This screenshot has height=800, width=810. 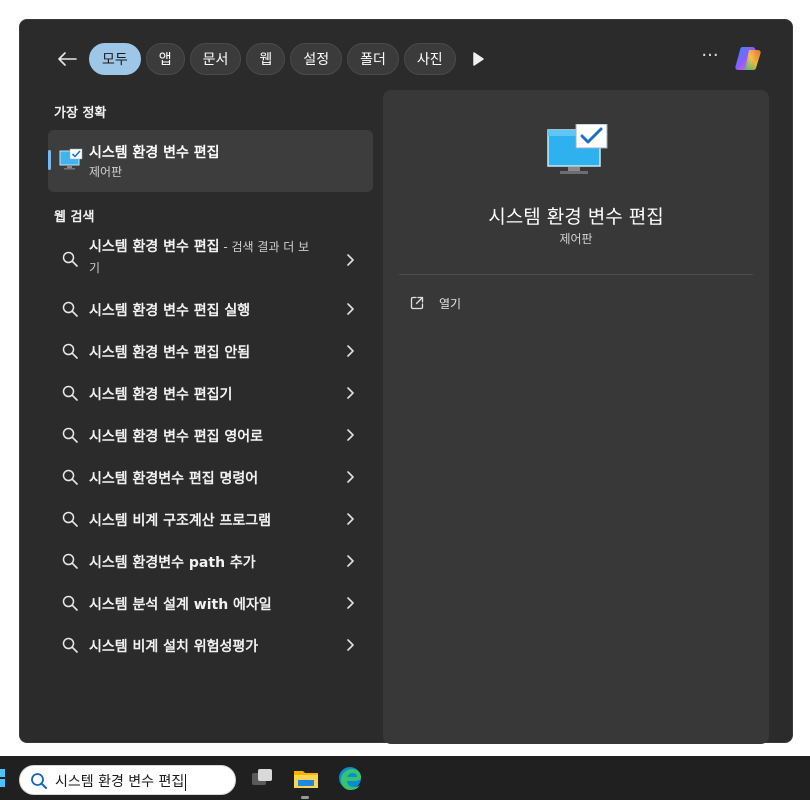 I want to click on web-result-item: 시스템 환경변수 path 추가, so click(x=211, y=561).